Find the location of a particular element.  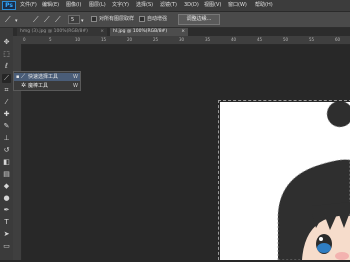

document-tab-hmg: hmg (3).jpg @ 100%(RGB/8#) × is located at coordinates (62, 32).